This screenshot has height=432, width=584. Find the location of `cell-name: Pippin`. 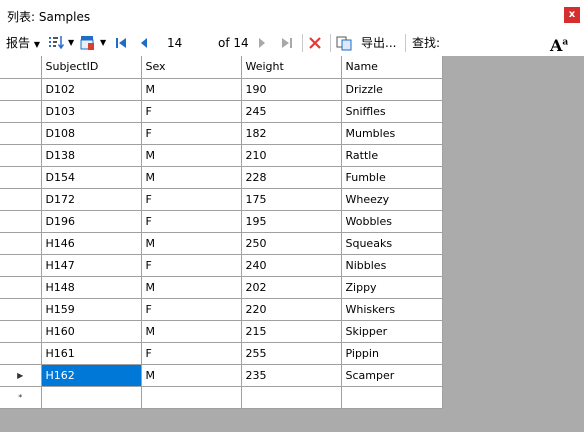

cell-name: Pippin is located at coordinates (392, 353).